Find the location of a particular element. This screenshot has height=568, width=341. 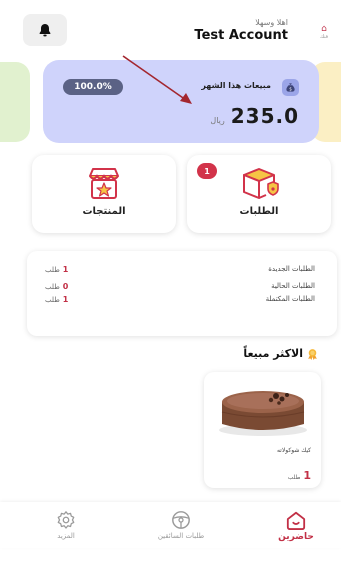

notifications-button is located at coordinates (45, 30).